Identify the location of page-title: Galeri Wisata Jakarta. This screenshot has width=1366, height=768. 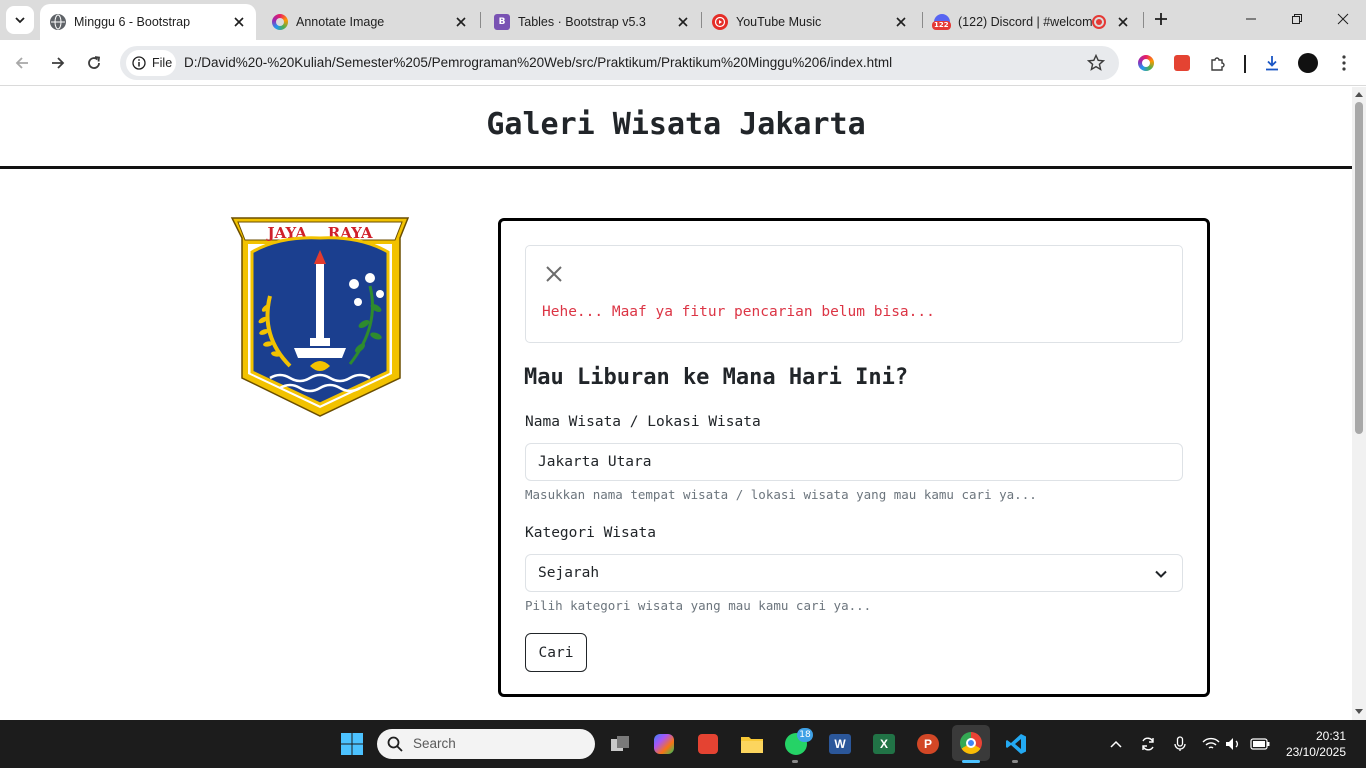
(676, 124).